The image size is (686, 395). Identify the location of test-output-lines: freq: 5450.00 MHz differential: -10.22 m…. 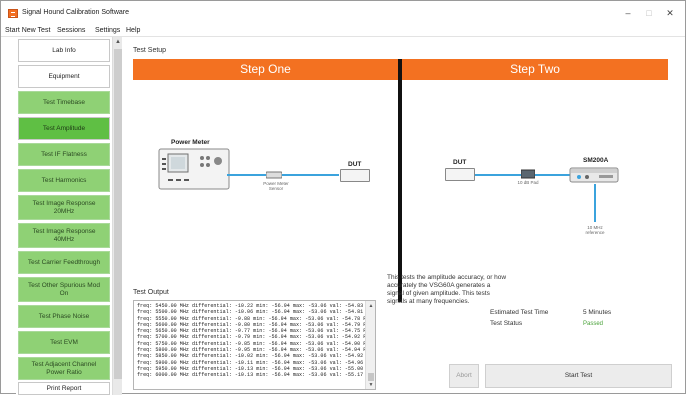
(256, 341).